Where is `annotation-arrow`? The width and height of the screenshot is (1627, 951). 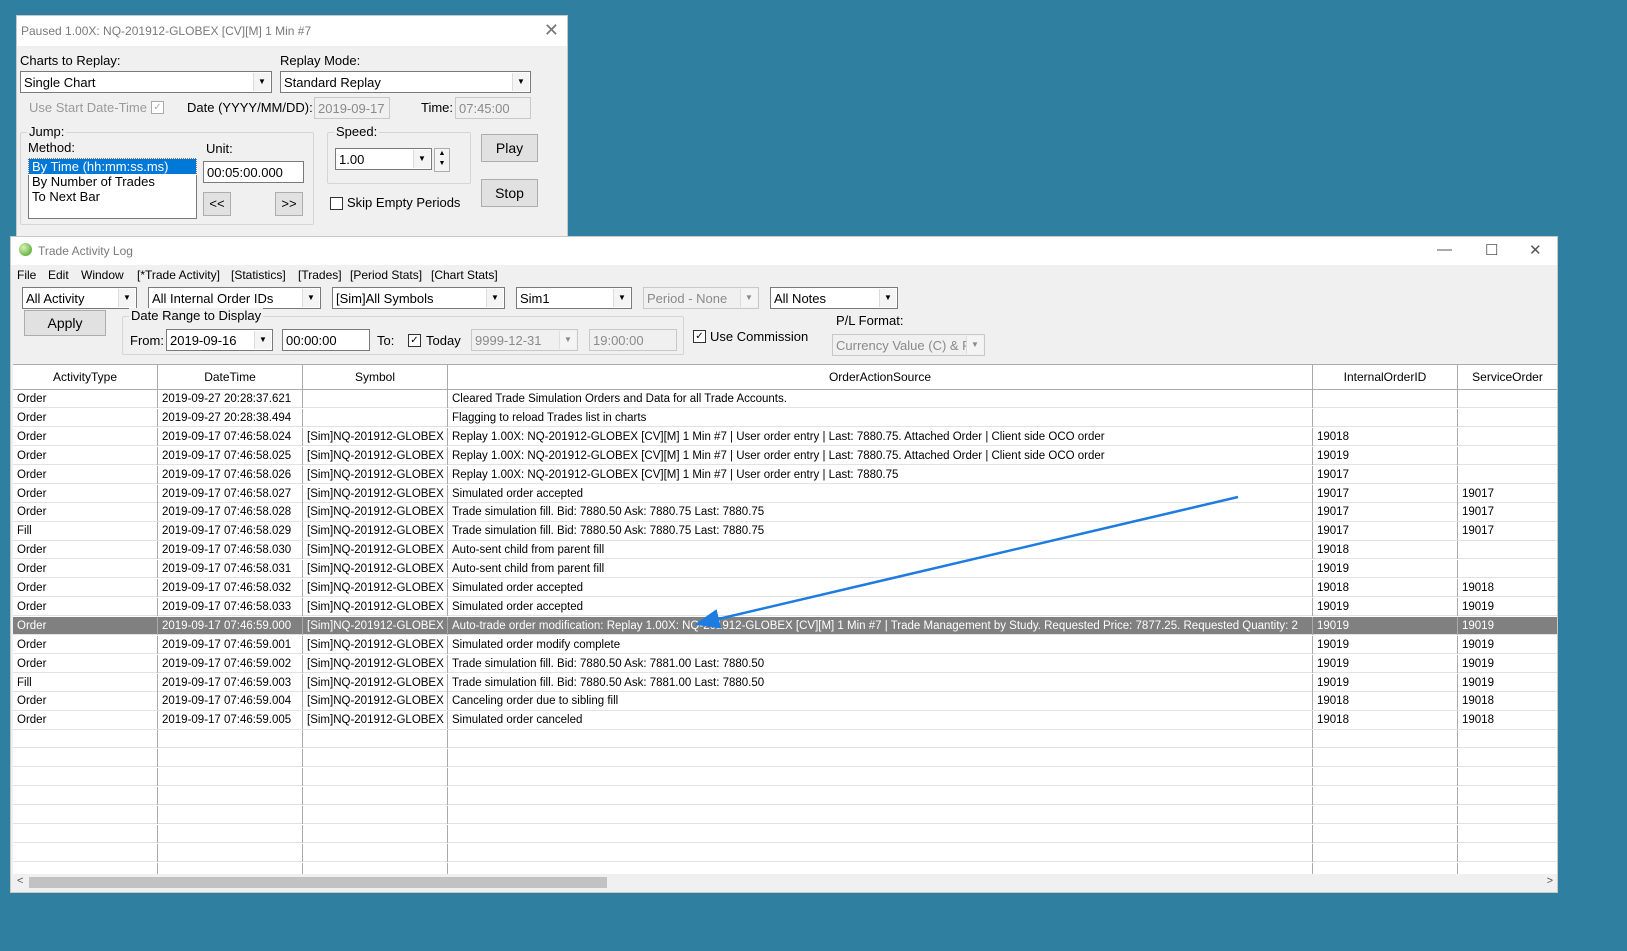
annotation-arrow is located at coordinates (966, 562).